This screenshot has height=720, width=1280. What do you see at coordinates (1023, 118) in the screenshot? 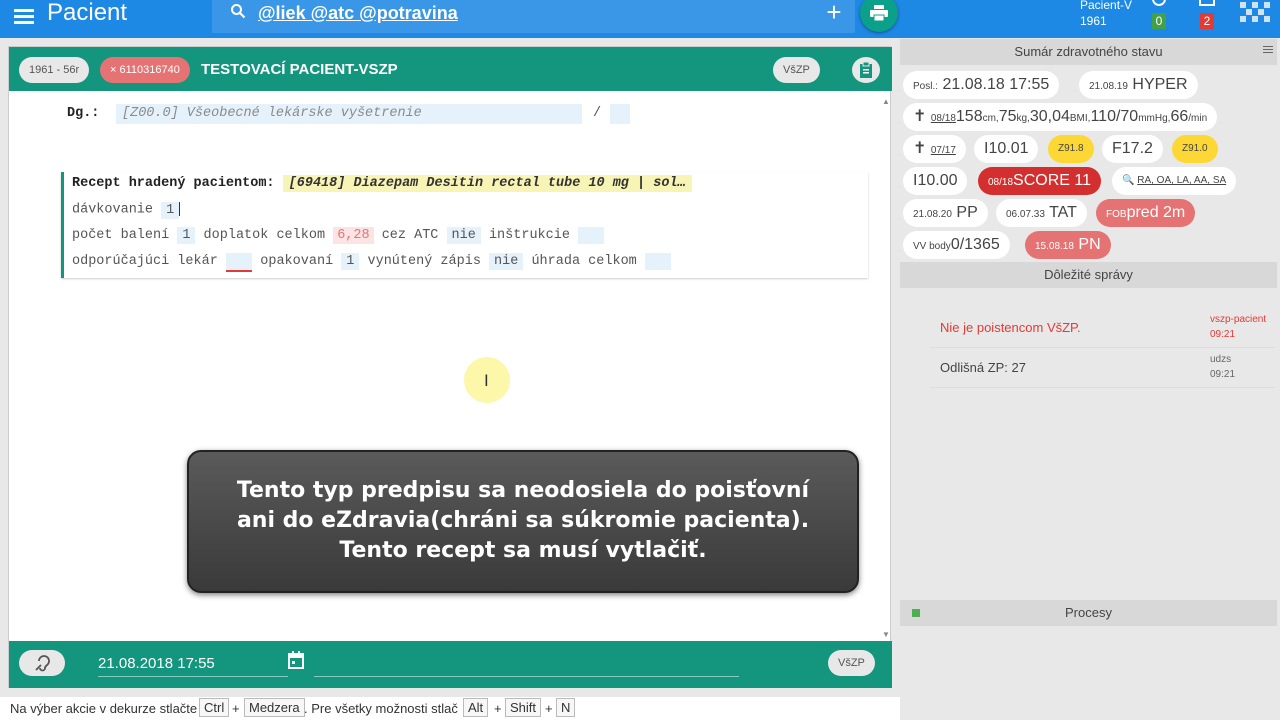
I see `weight-unit: kg,` at bounding box center [1023, 118].